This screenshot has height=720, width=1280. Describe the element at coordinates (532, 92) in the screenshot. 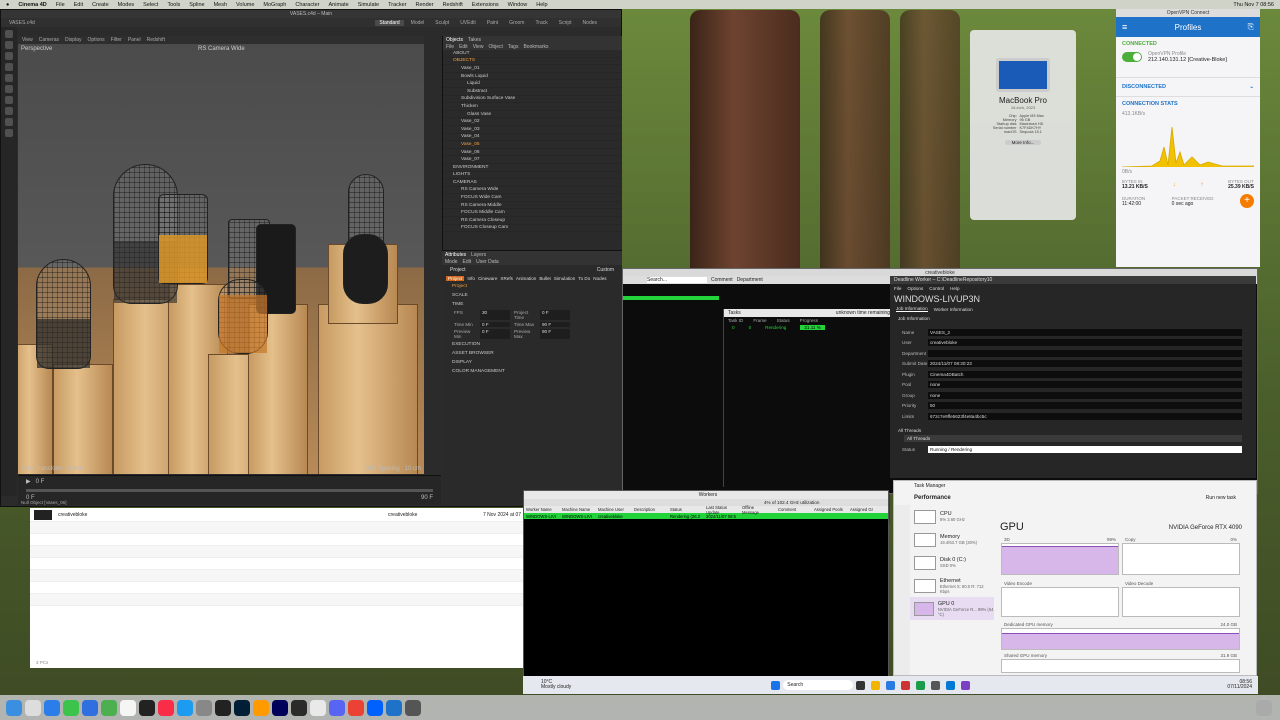

I see `object-row: Substract` at that location.